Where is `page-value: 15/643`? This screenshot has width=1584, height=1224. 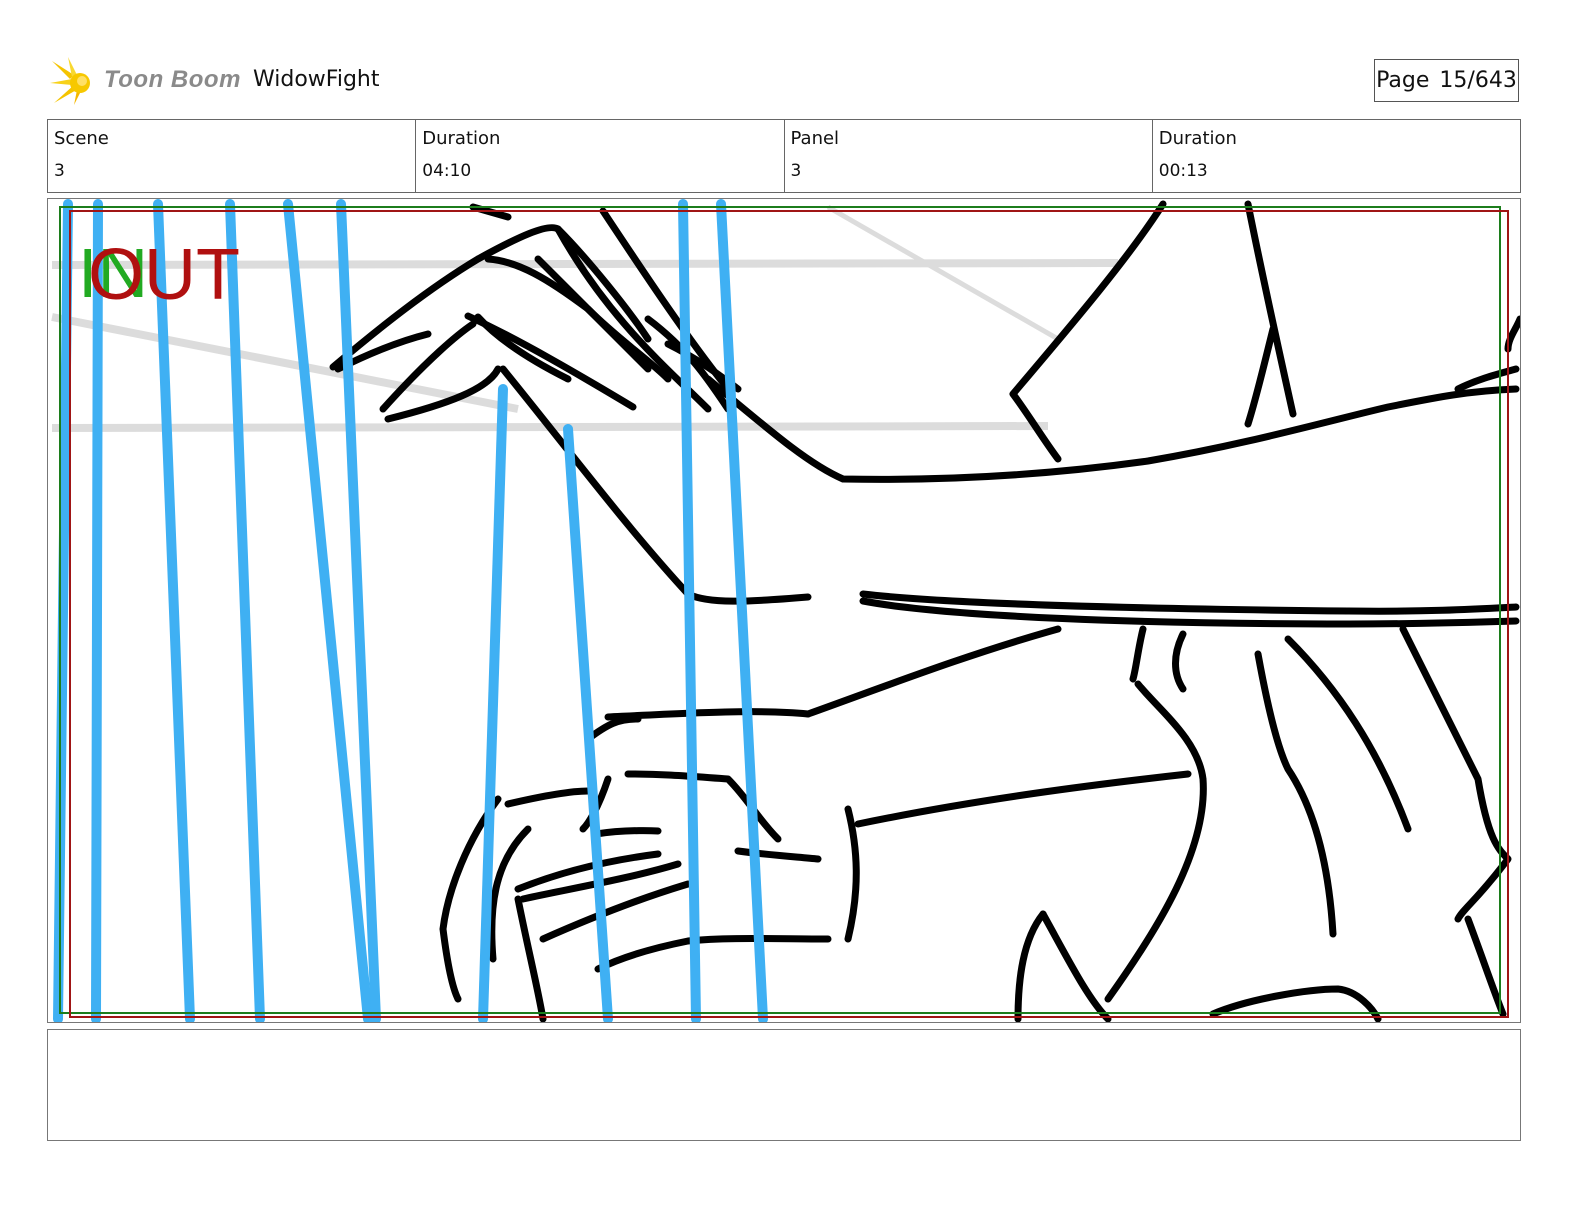 page-value: 15/643 is located at coordinates (1478, 80).